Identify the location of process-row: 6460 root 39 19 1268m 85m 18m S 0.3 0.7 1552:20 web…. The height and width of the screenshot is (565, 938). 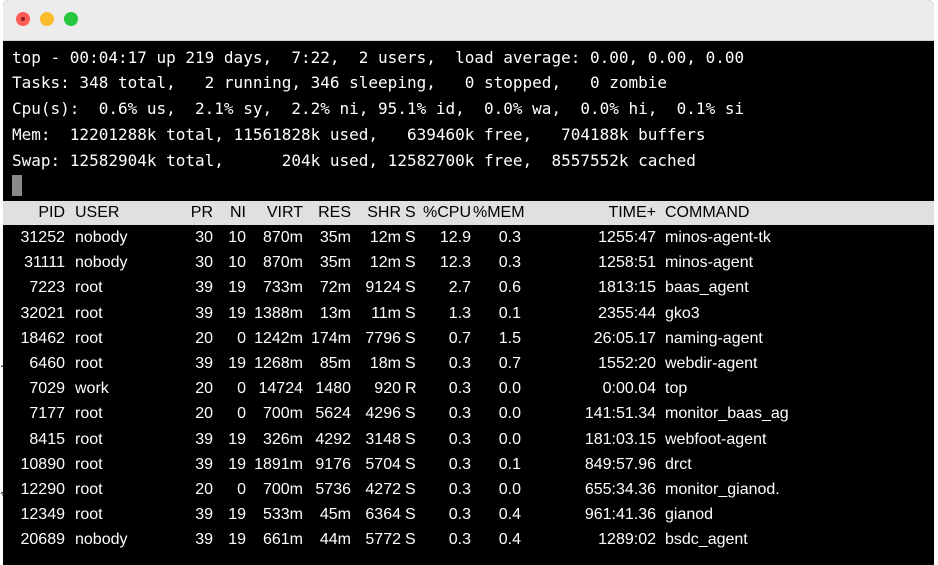
(468, 364).